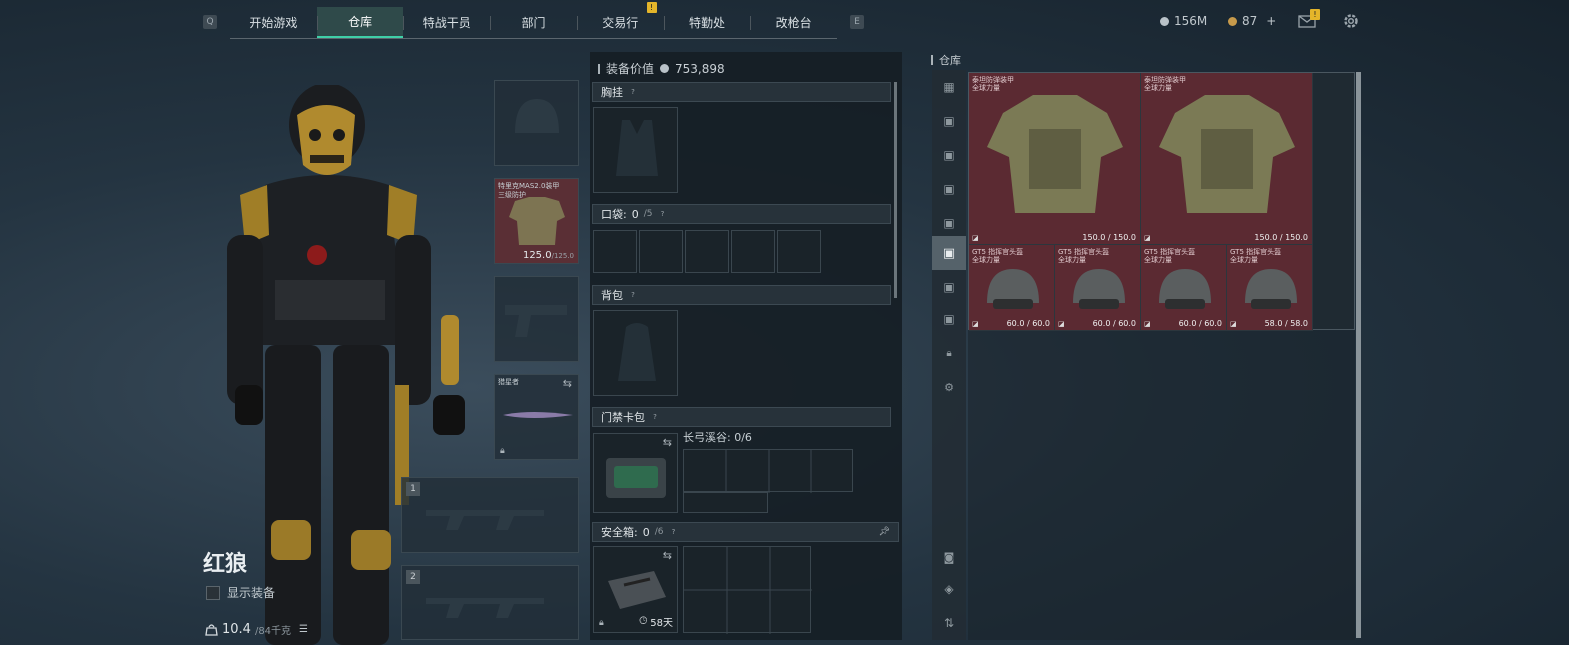 The width and height of the screenshot is (1569, 645). I want to click on melee-slot-label: 猎星者, so click(508, 382).